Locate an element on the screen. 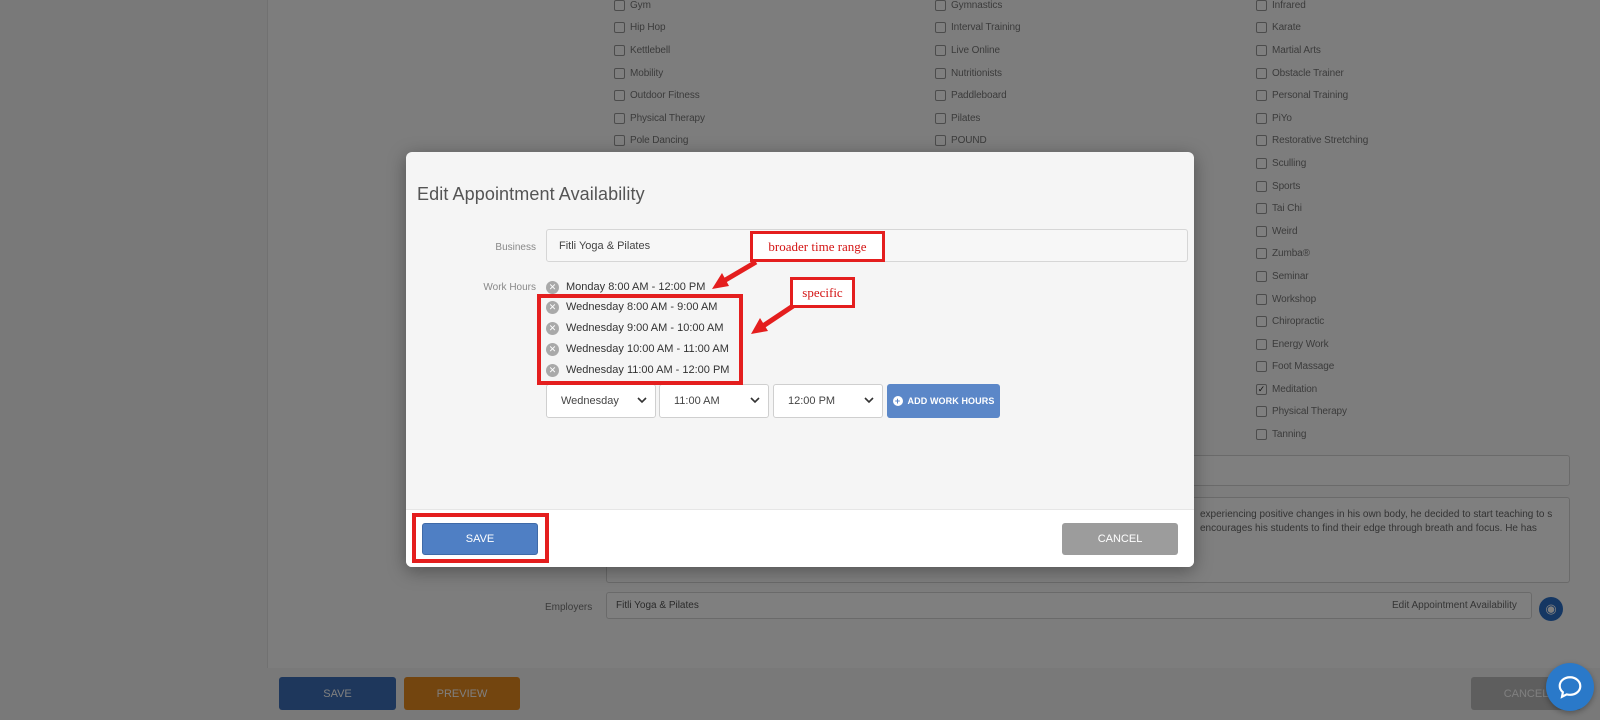 This screenshot has width=1600, height=720. day-select-value: Wednesday is located at coordinates (590, 401).